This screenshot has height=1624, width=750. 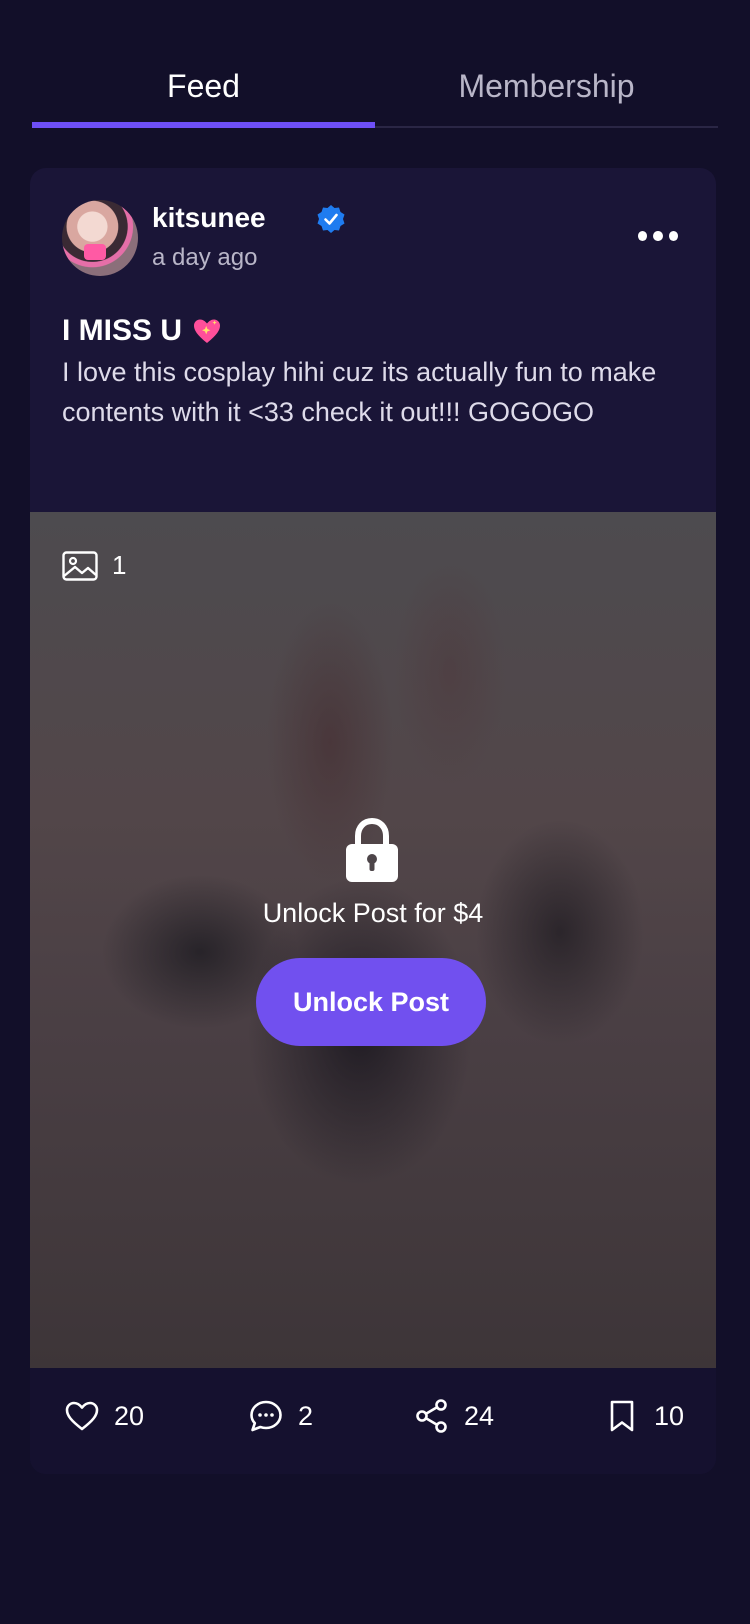 What do you see at coordinates (119, 565) in the screenshot?
I see `media-count-value: 1` at bounding box center [119, 565].